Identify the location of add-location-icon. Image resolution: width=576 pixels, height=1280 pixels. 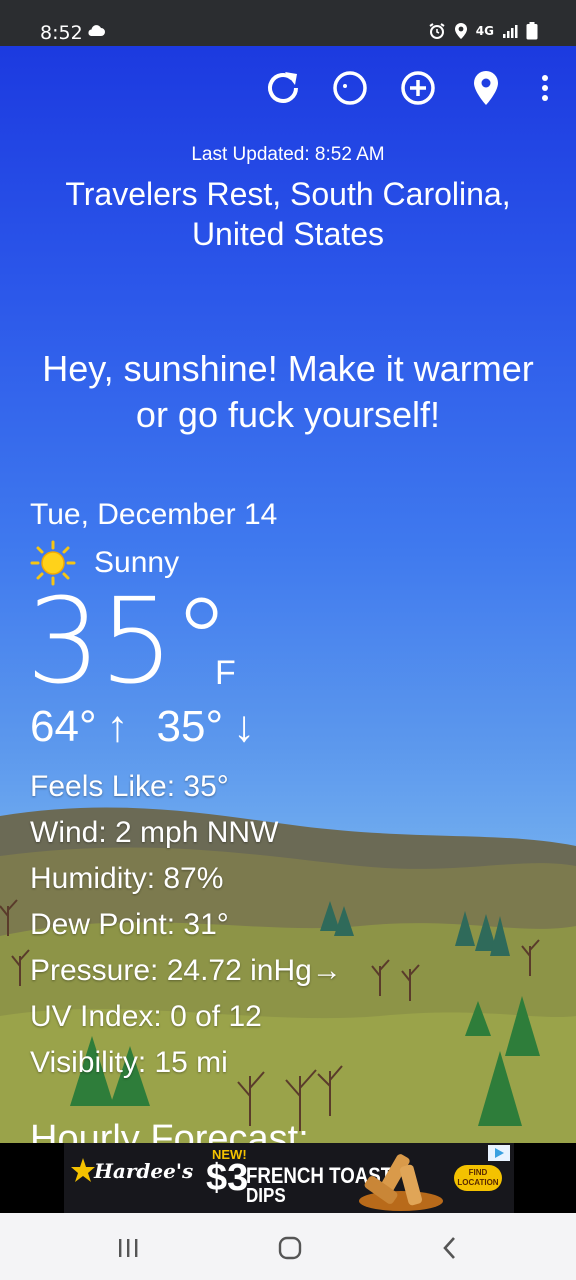
(418, 88).